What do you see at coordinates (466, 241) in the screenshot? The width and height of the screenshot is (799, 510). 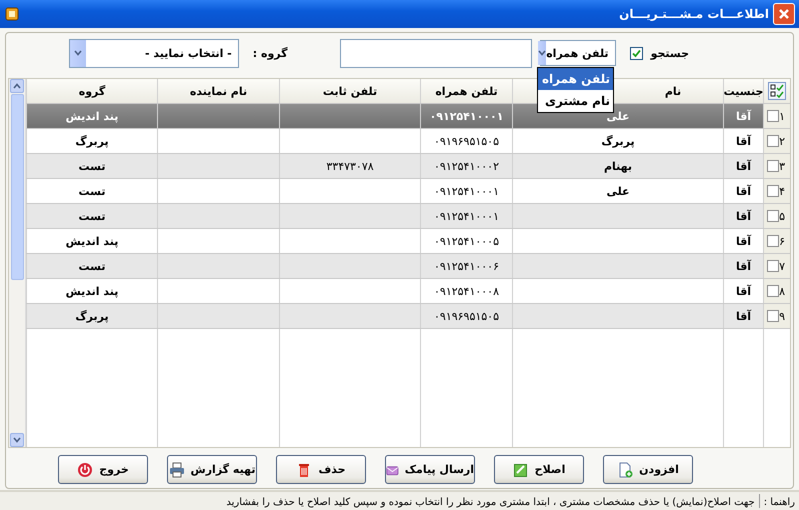 I see `table-cell: ۰۹۱۲۵۴۱۰۰۰۵` at bounding box center [466, 241].